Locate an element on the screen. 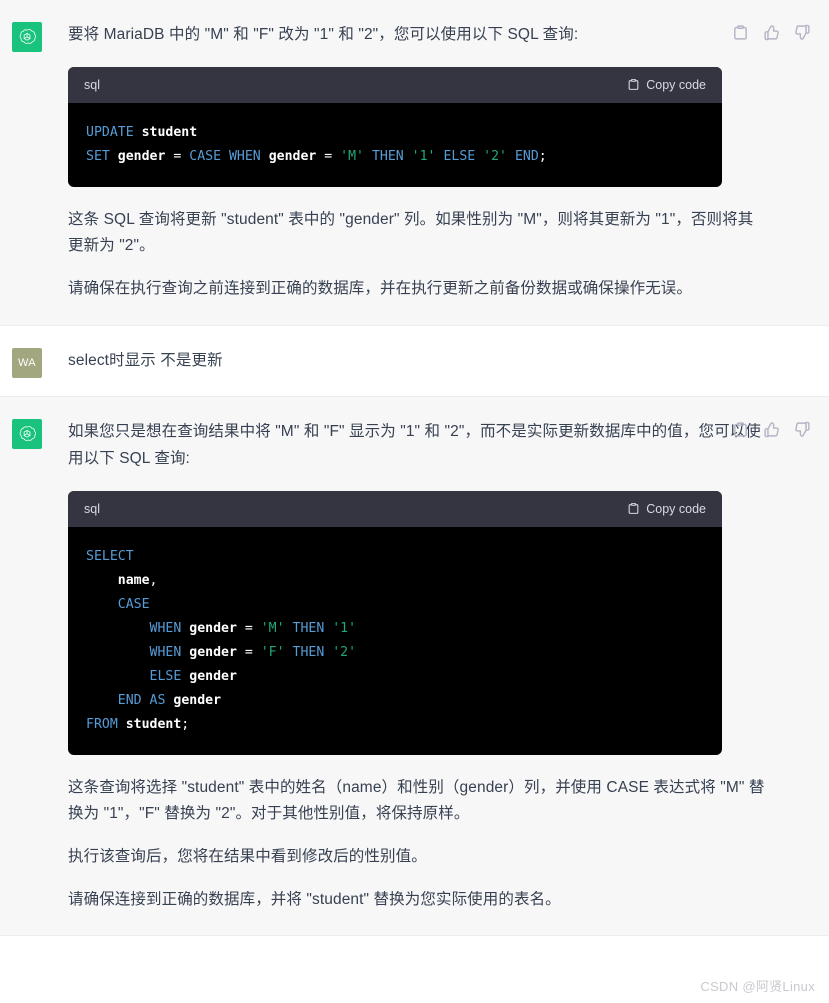 This screenshot has width=829, height=1003. code-block-1-header: sql Copy code is located at coordinates (395, 84).